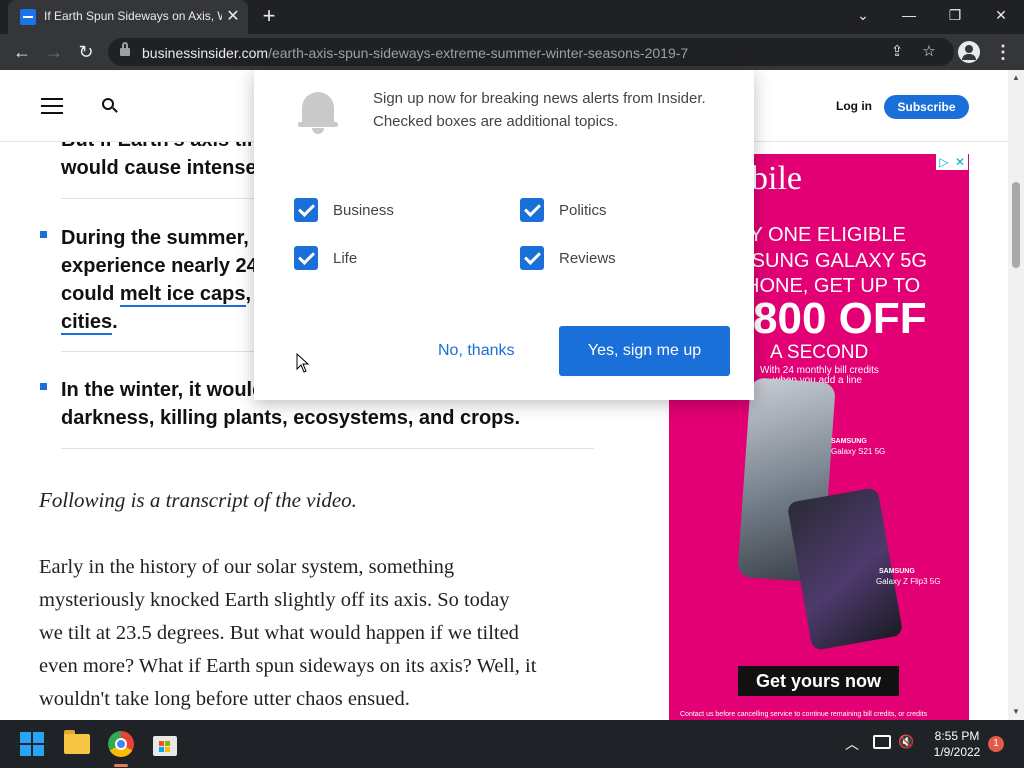 The image size is (1024, 768). What do you see at coordinates (90, 294) in the screenshot?
I see `text-run: could` at bounding box center [90, 294].